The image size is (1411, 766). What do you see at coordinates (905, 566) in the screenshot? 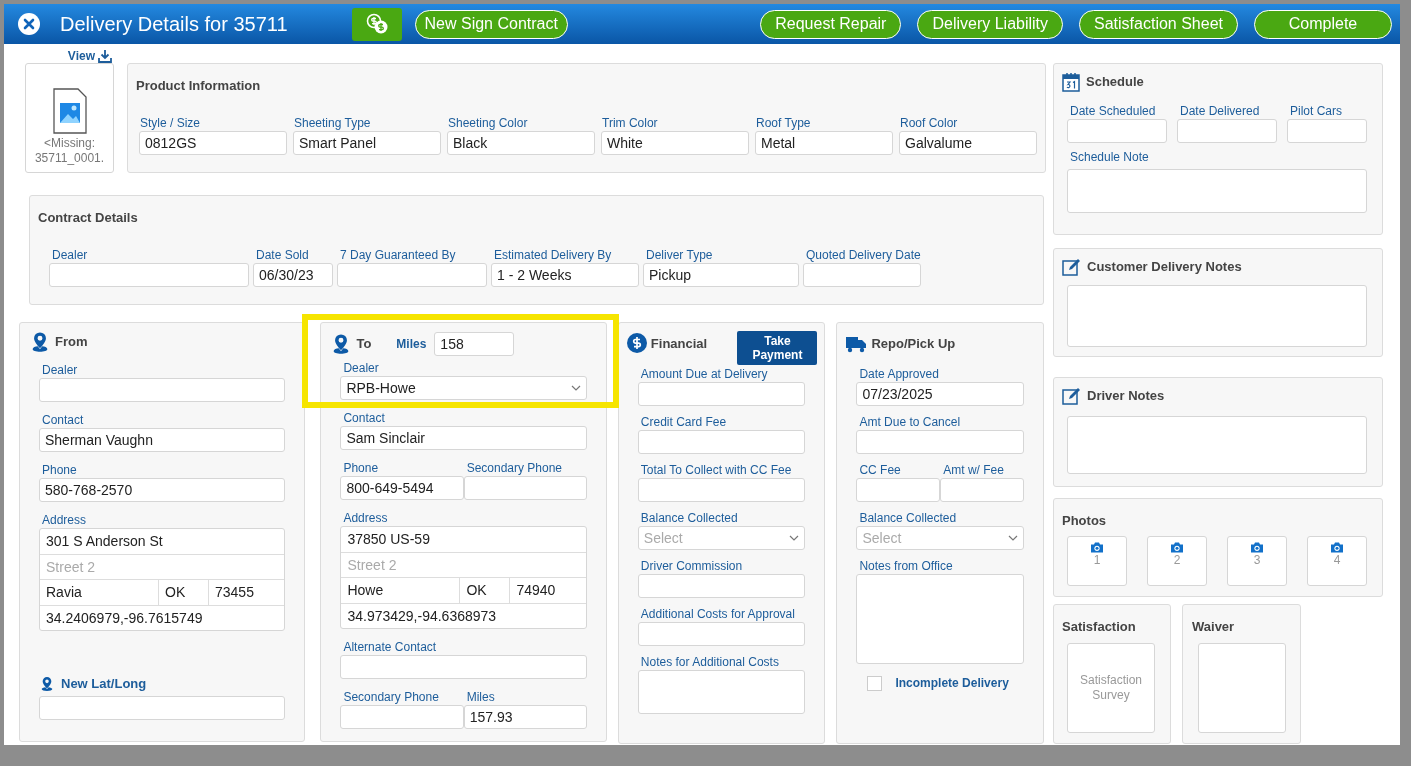
I see `field-label: Notes from Office` at bounding box center [905, 566].